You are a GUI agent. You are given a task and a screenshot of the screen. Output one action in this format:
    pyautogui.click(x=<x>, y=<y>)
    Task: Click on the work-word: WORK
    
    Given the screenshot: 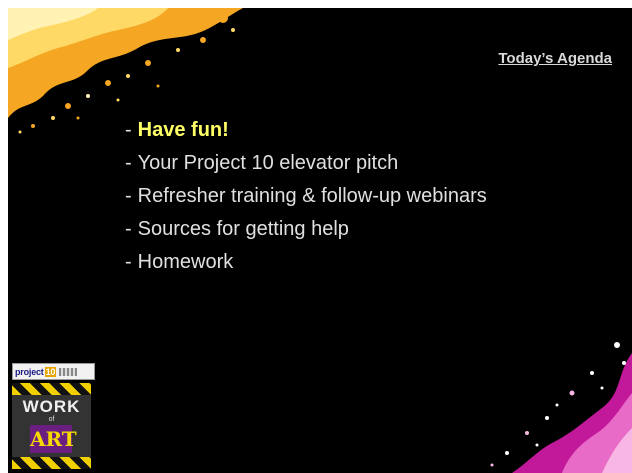 What is the action you would take?
    pyautogui.click(x=51, y=406)
    